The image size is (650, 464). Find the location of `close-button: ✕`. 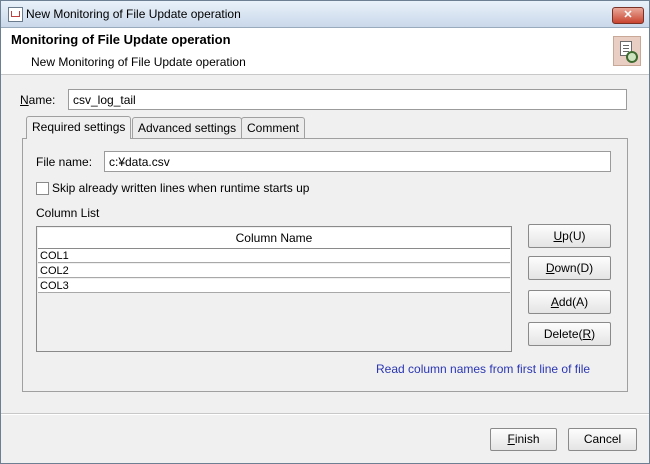

close-button: ✕ is located at coordinates (628, 15).